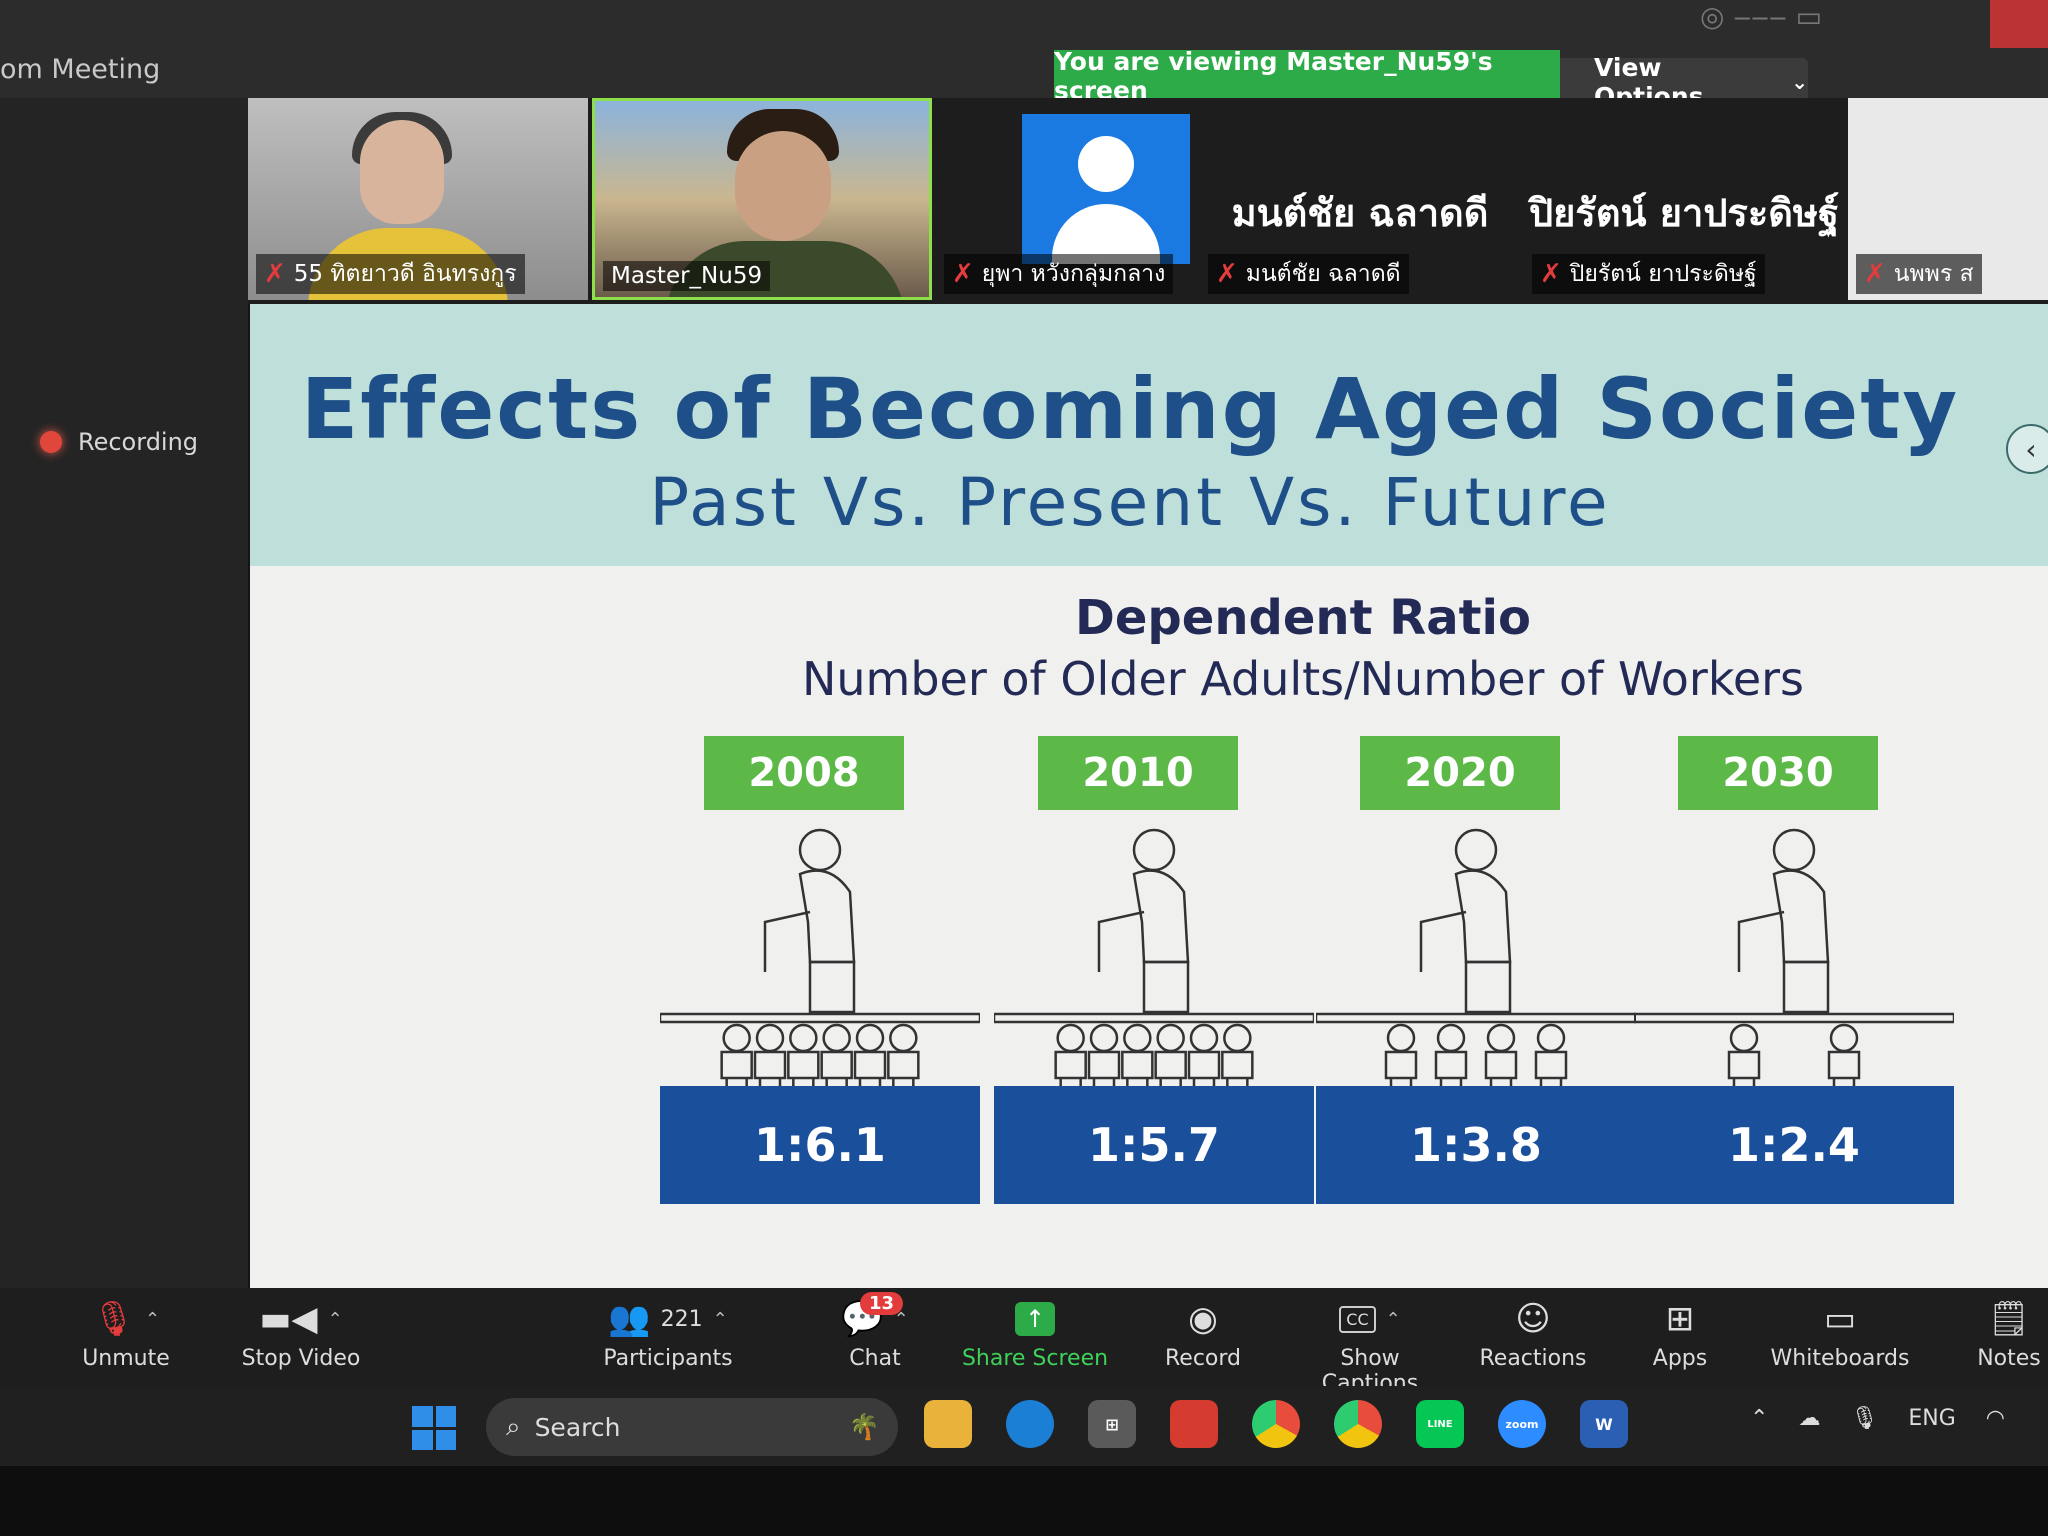  I want to click on chrome-icon, so click(1276, 1424).